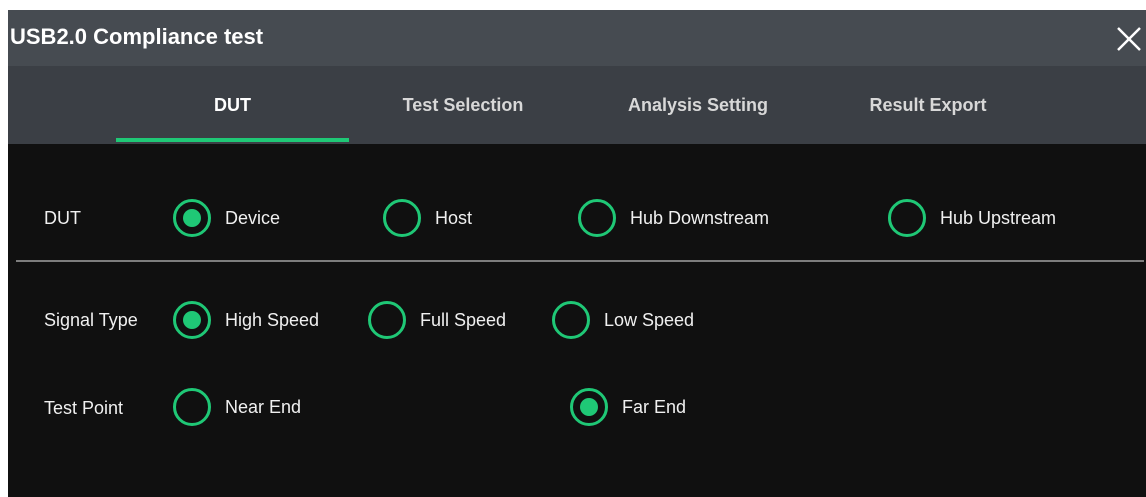 The width and height of the screenshot is (1146, 497). What do you see at coordinates (454, 217) in the screenshot?
I see `radio-label: Host` at bounding box center [454, 217].